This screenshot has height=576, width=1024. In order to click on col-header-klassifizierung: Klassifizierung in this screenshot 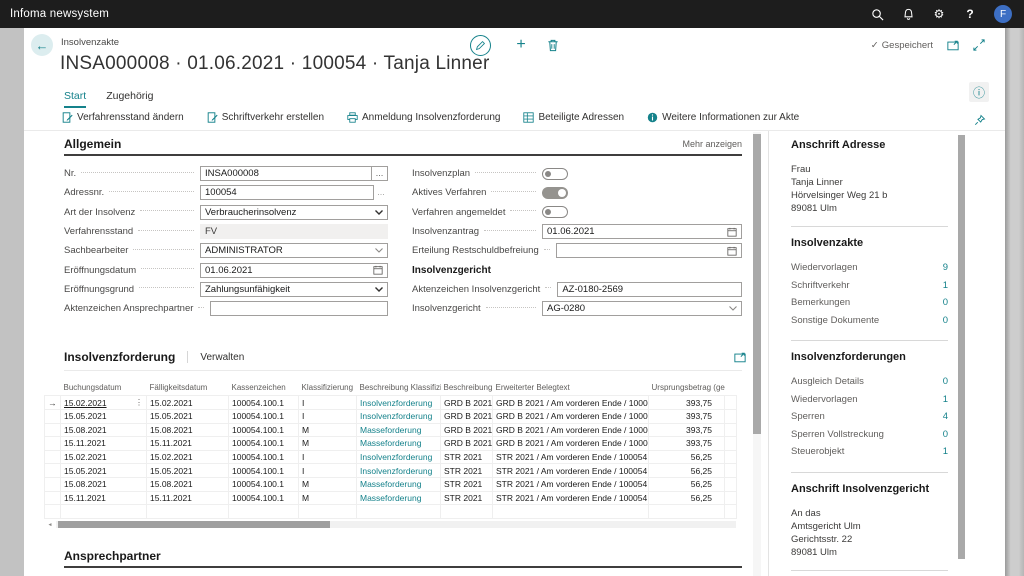, I will do `click(328, 387)`.